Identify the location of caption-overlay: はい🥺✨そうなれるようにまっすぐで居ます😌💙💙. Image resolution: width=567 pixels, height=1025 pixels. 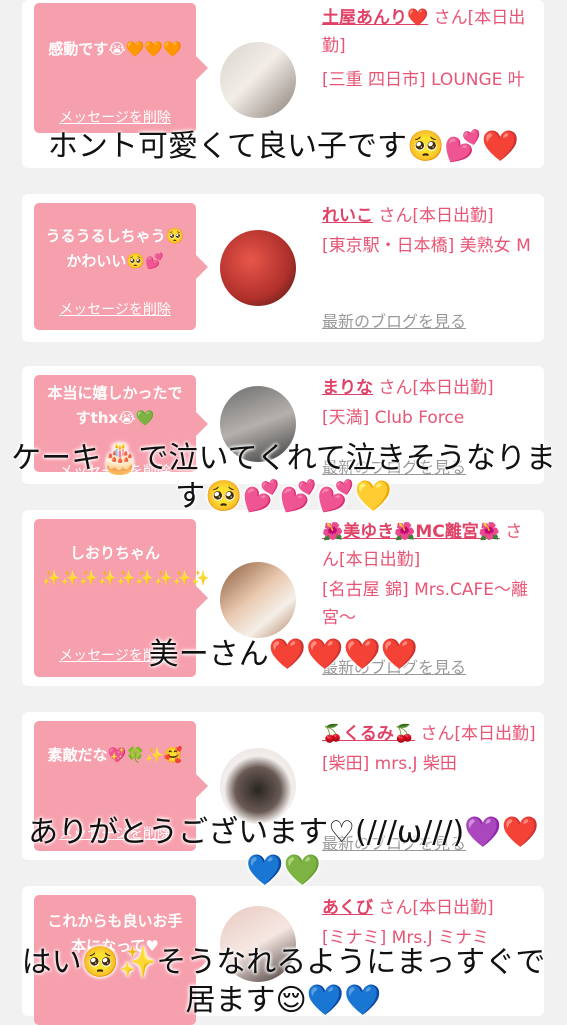
(283, 982).